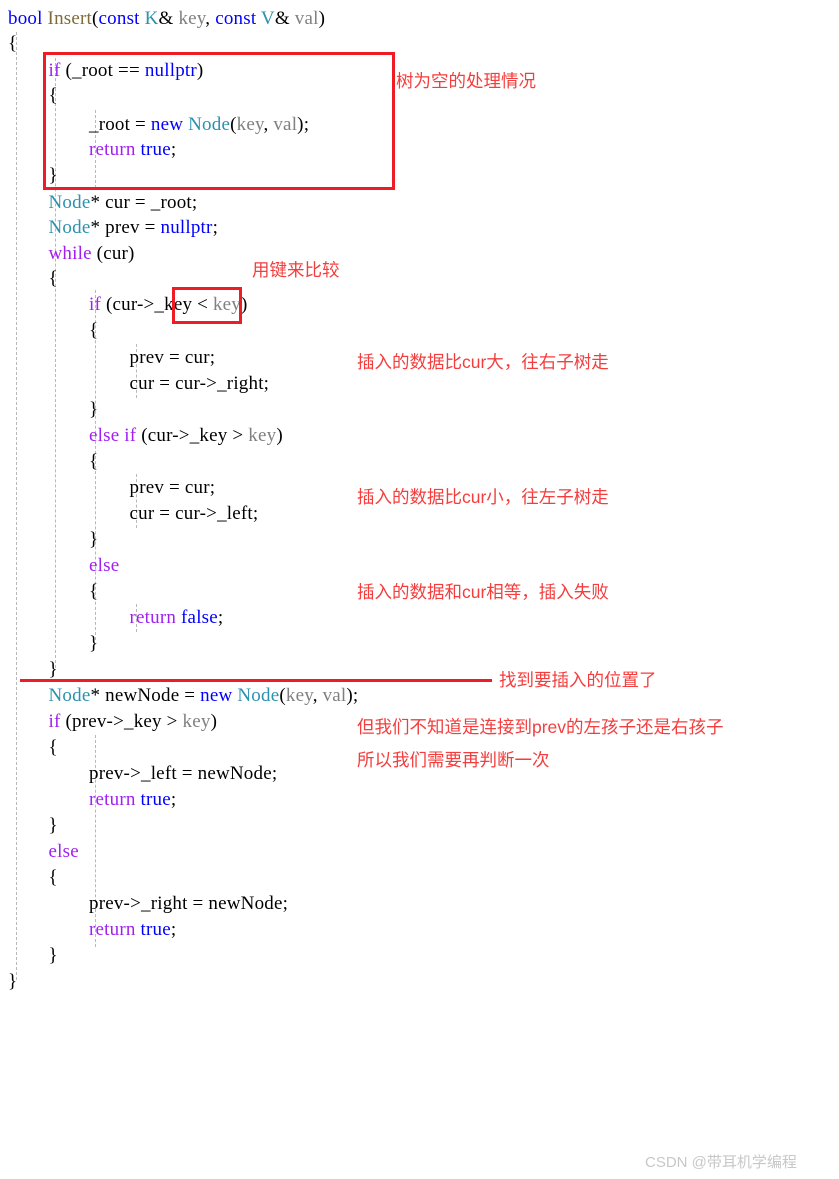  What do you see at coordinates (126, 71) in the screenshot?
I see `code-line: if (_root == nullptr)` at bounding box center [126, 71].